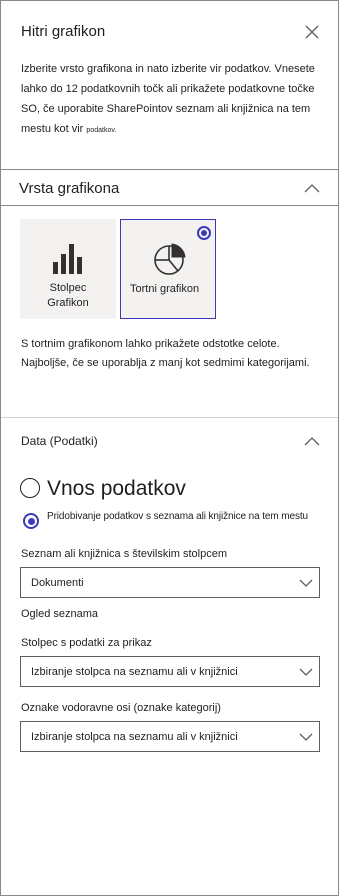  I want to click on data-column-label: Stolpec s podatki za prikaz, so click(86, 643).